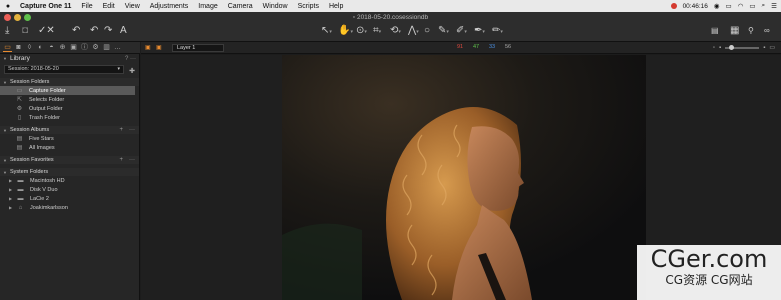  What do you see at coordinates (767, 31) in the screenshot?
I see `glasses-icon: ∞` at bounding box center [767, 31].